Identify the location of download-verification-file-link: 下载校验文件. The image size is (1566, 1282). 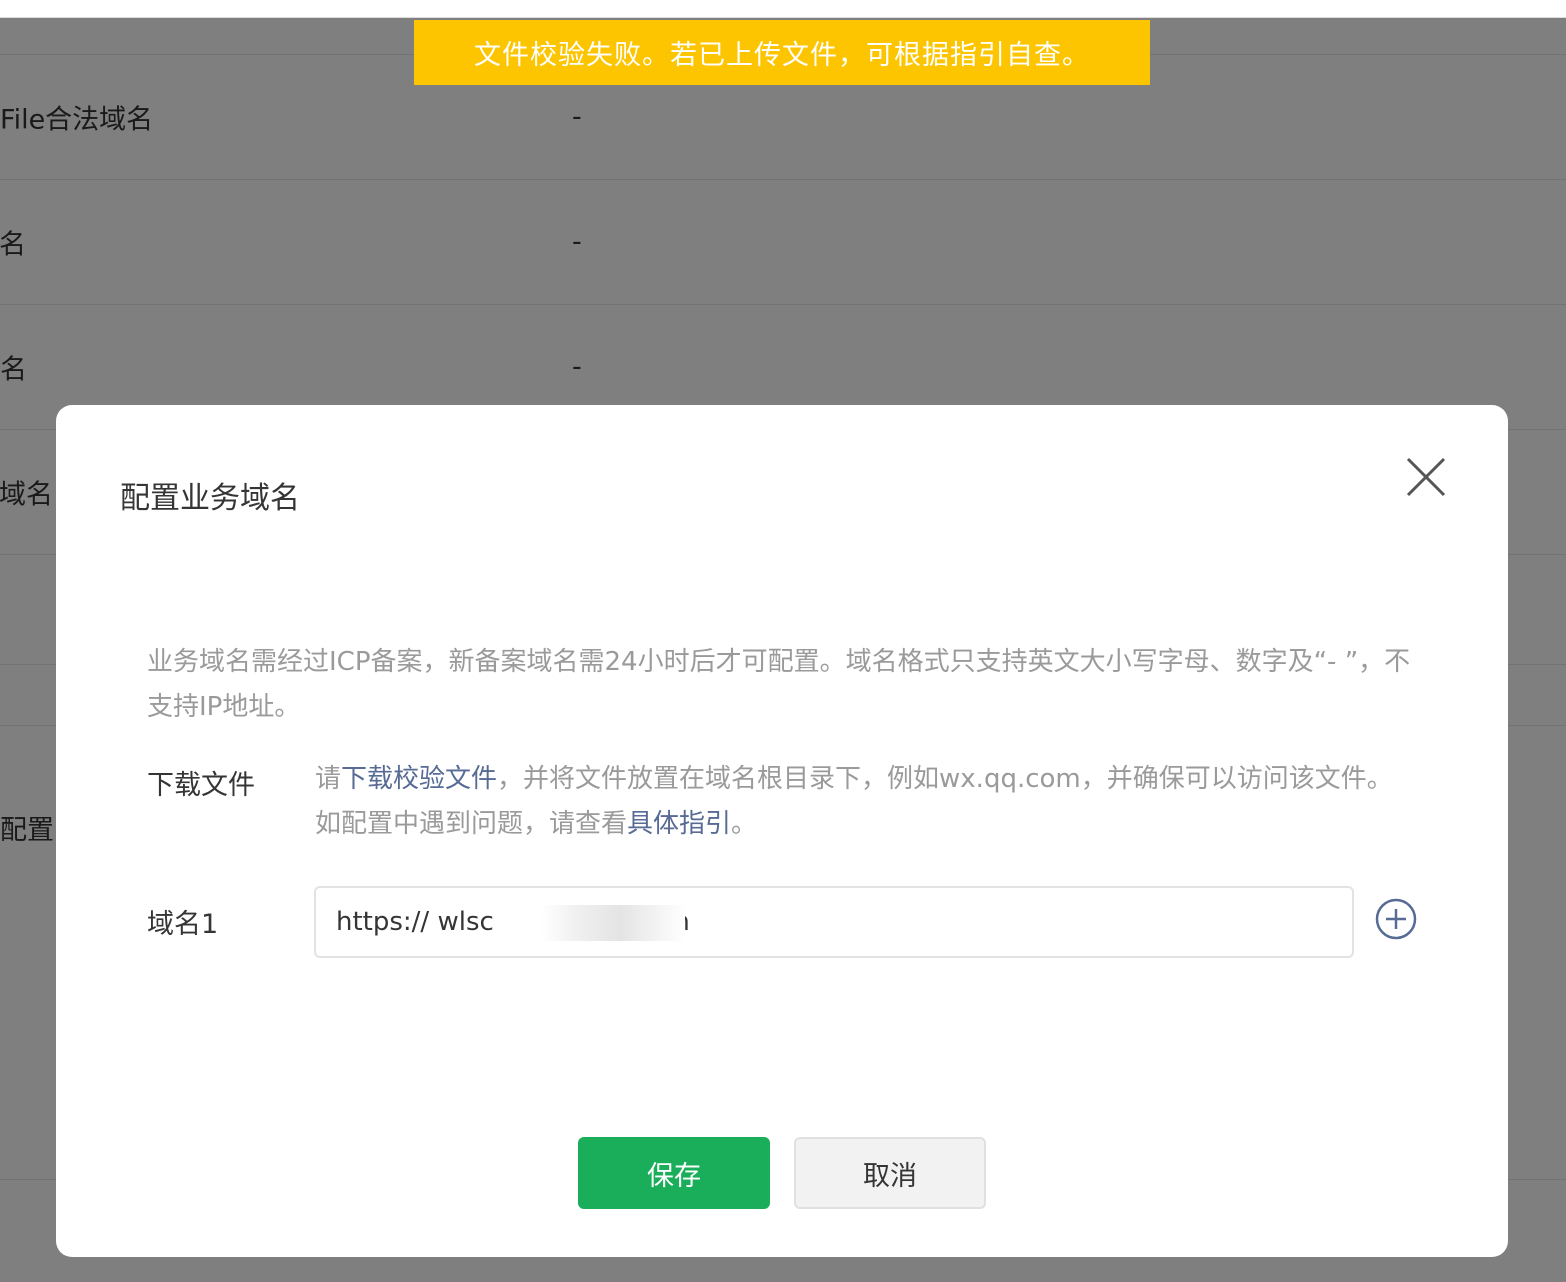
(419, 779).